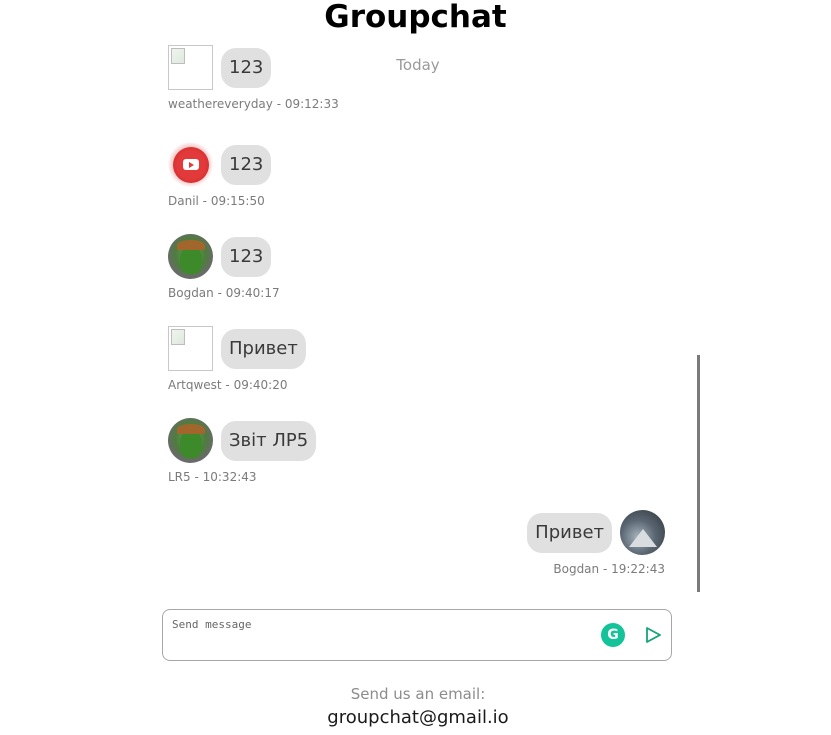 The image size is (831, 735). I want to click on message-input, so click(382, 635).